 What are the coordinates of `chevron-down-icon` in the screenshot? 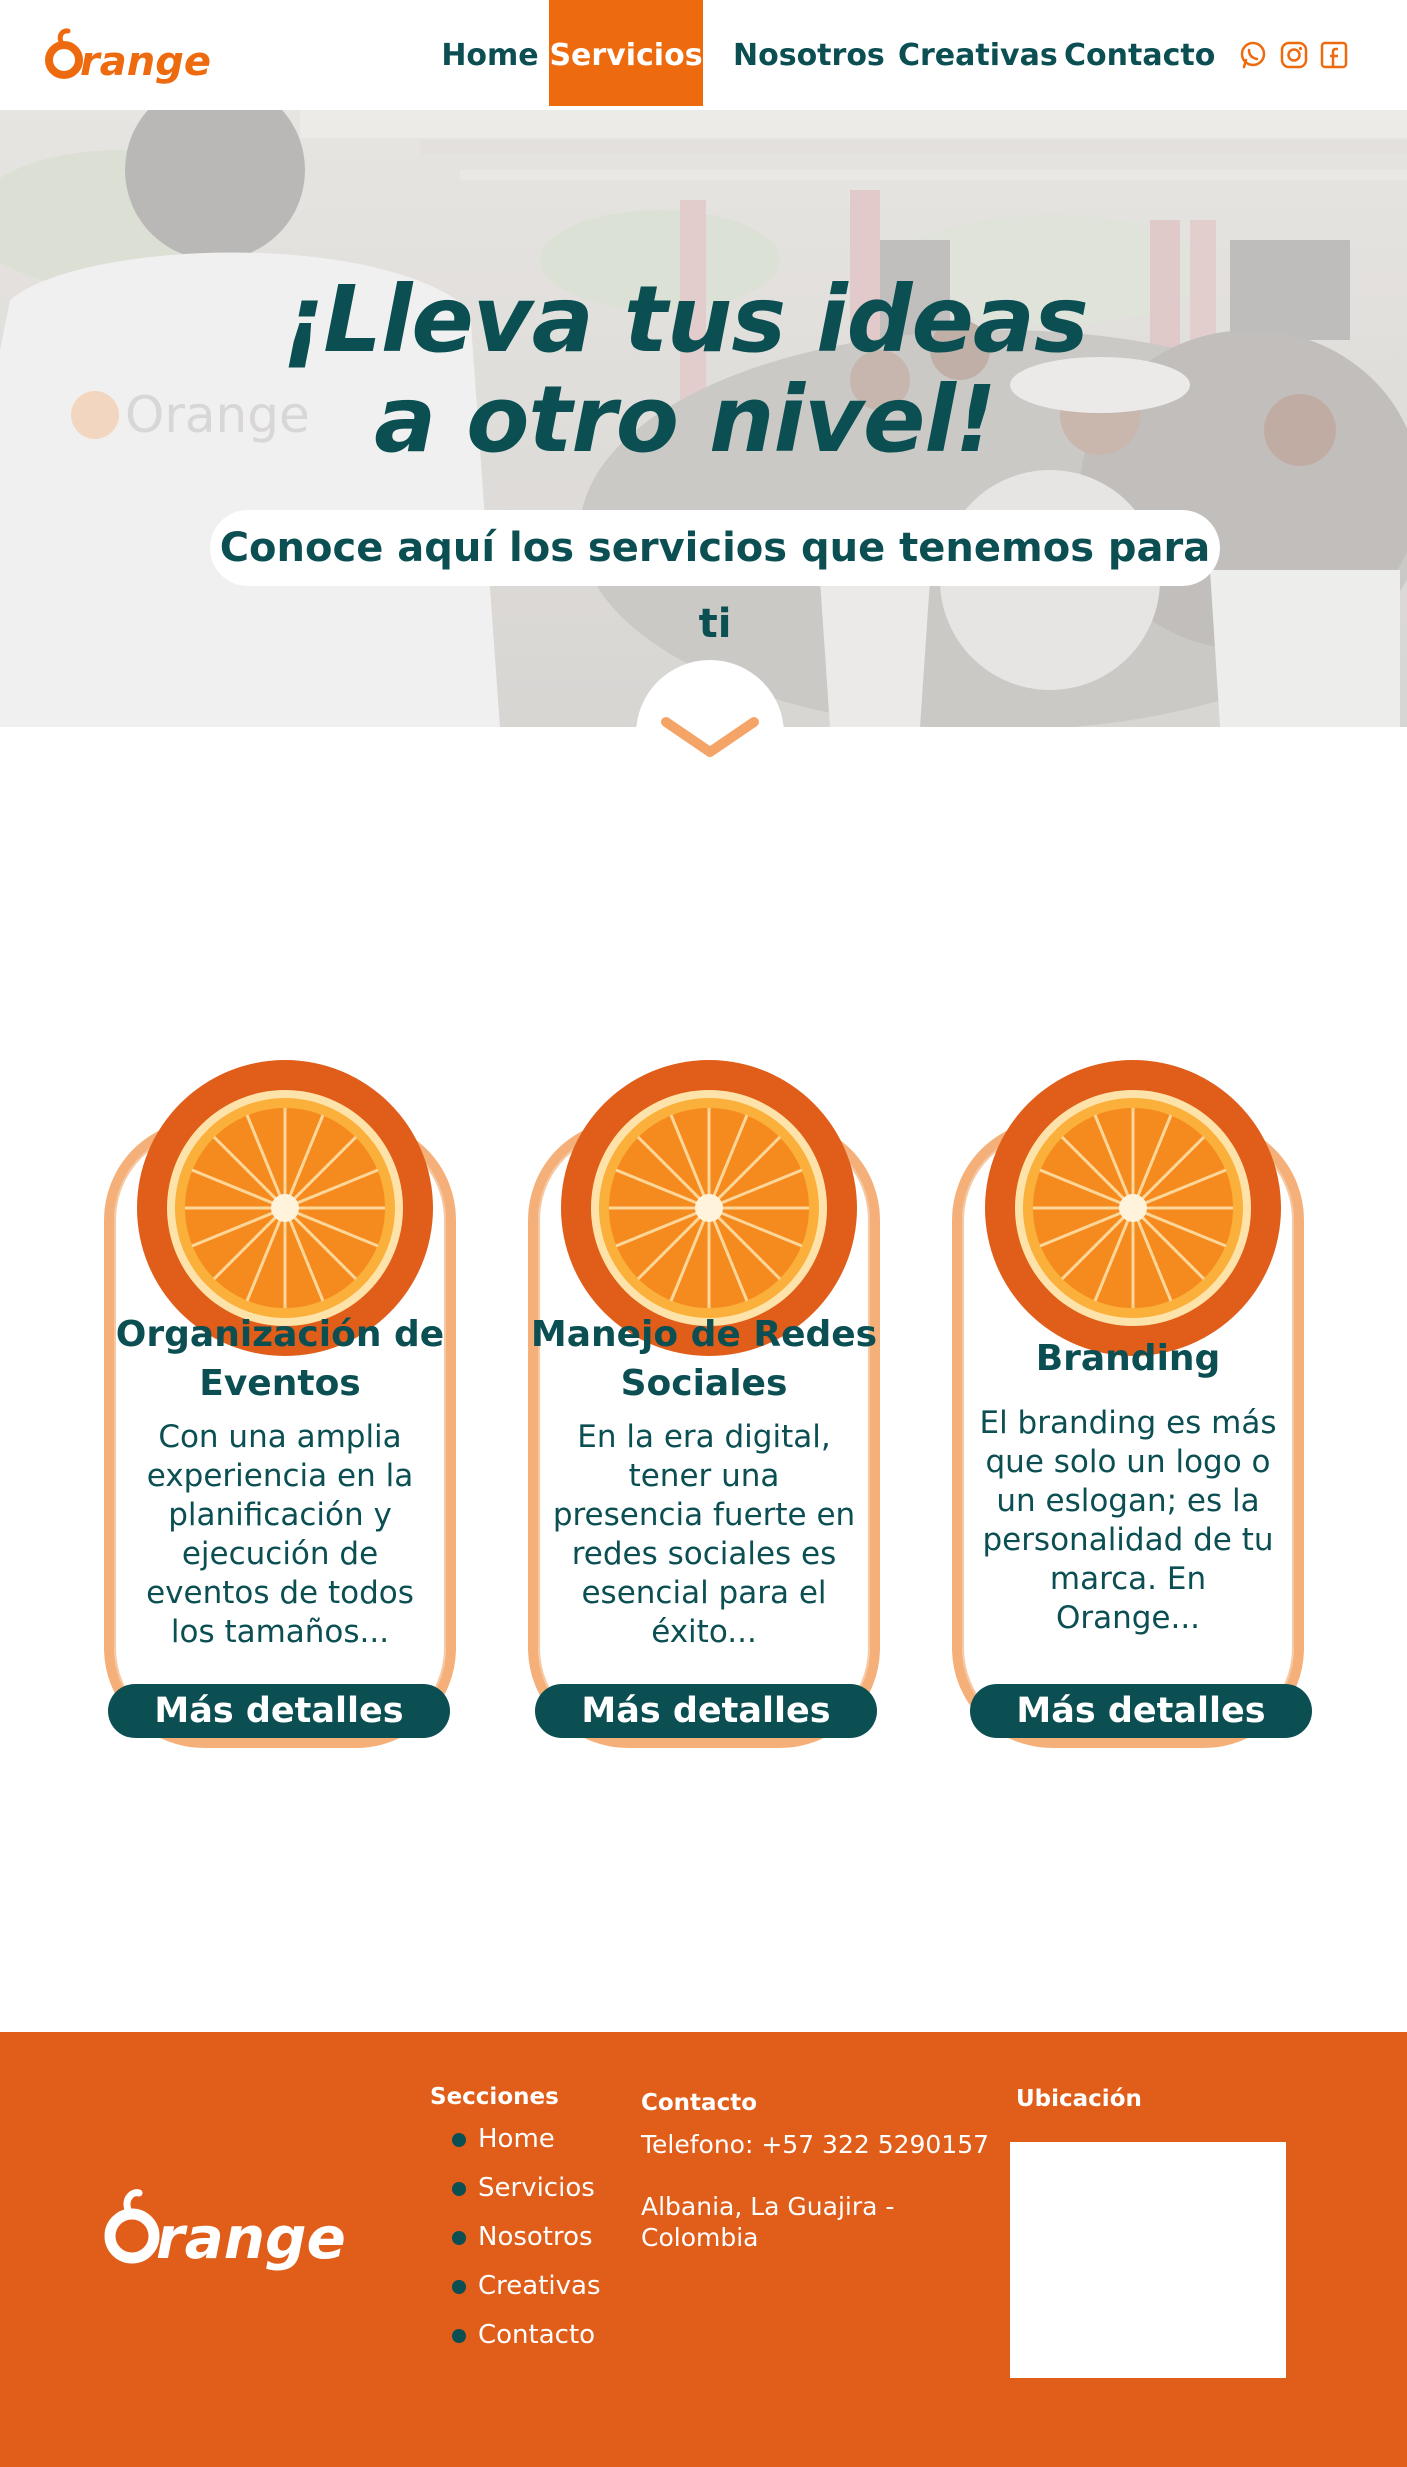 It's located at (710, 737).